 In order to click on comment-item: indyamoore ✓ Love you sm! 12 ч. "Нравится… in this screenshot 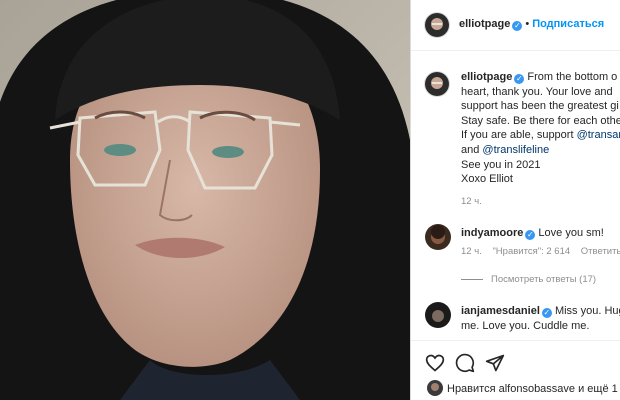, I will do `click(522, 244)`.